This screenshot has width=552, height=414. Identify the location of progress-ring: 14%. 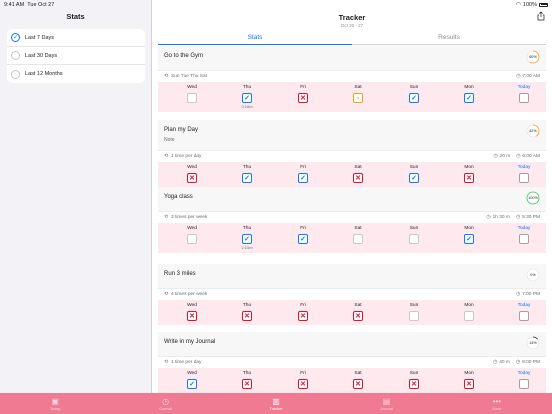
(533, 343).